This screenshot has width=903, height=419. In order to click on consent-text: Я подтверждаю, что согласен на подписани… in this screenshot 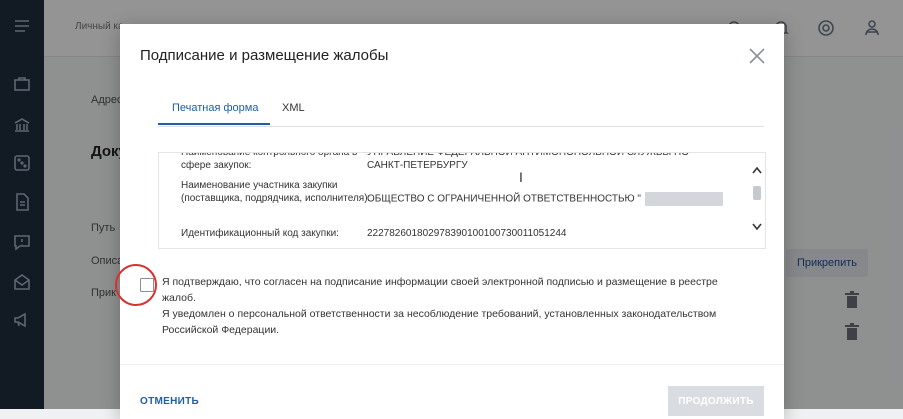, I will do `click(457, 306)`.